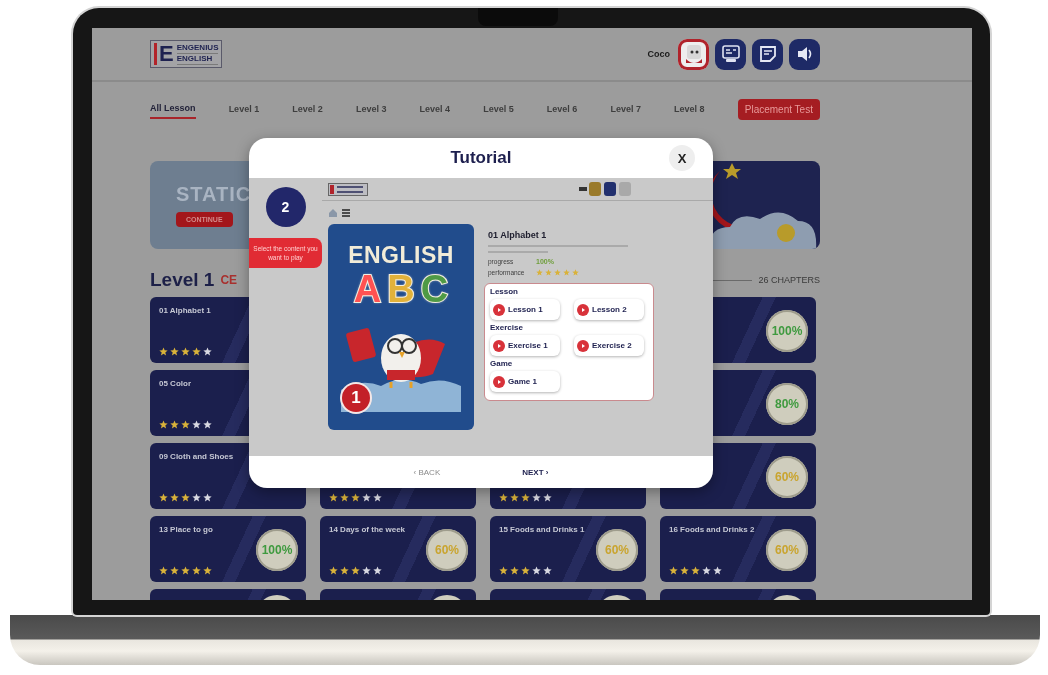 This screenshot has width=1048, height=675. What do you see at coordinates (229, 280) in the screenshot?
I see `section-subtitle: CE` at bounding box center [229, 280].